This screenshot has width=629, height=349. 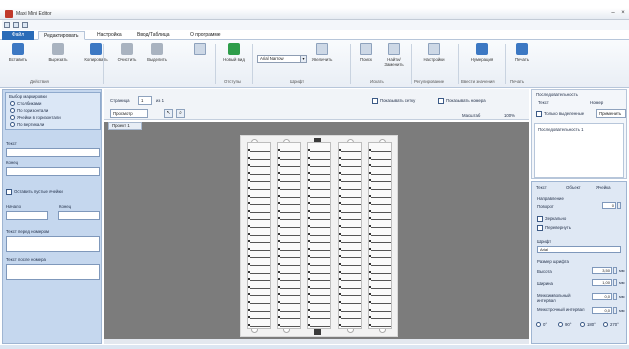 I want to click on spacing-input: 0,0, so click(x=602, y=296).